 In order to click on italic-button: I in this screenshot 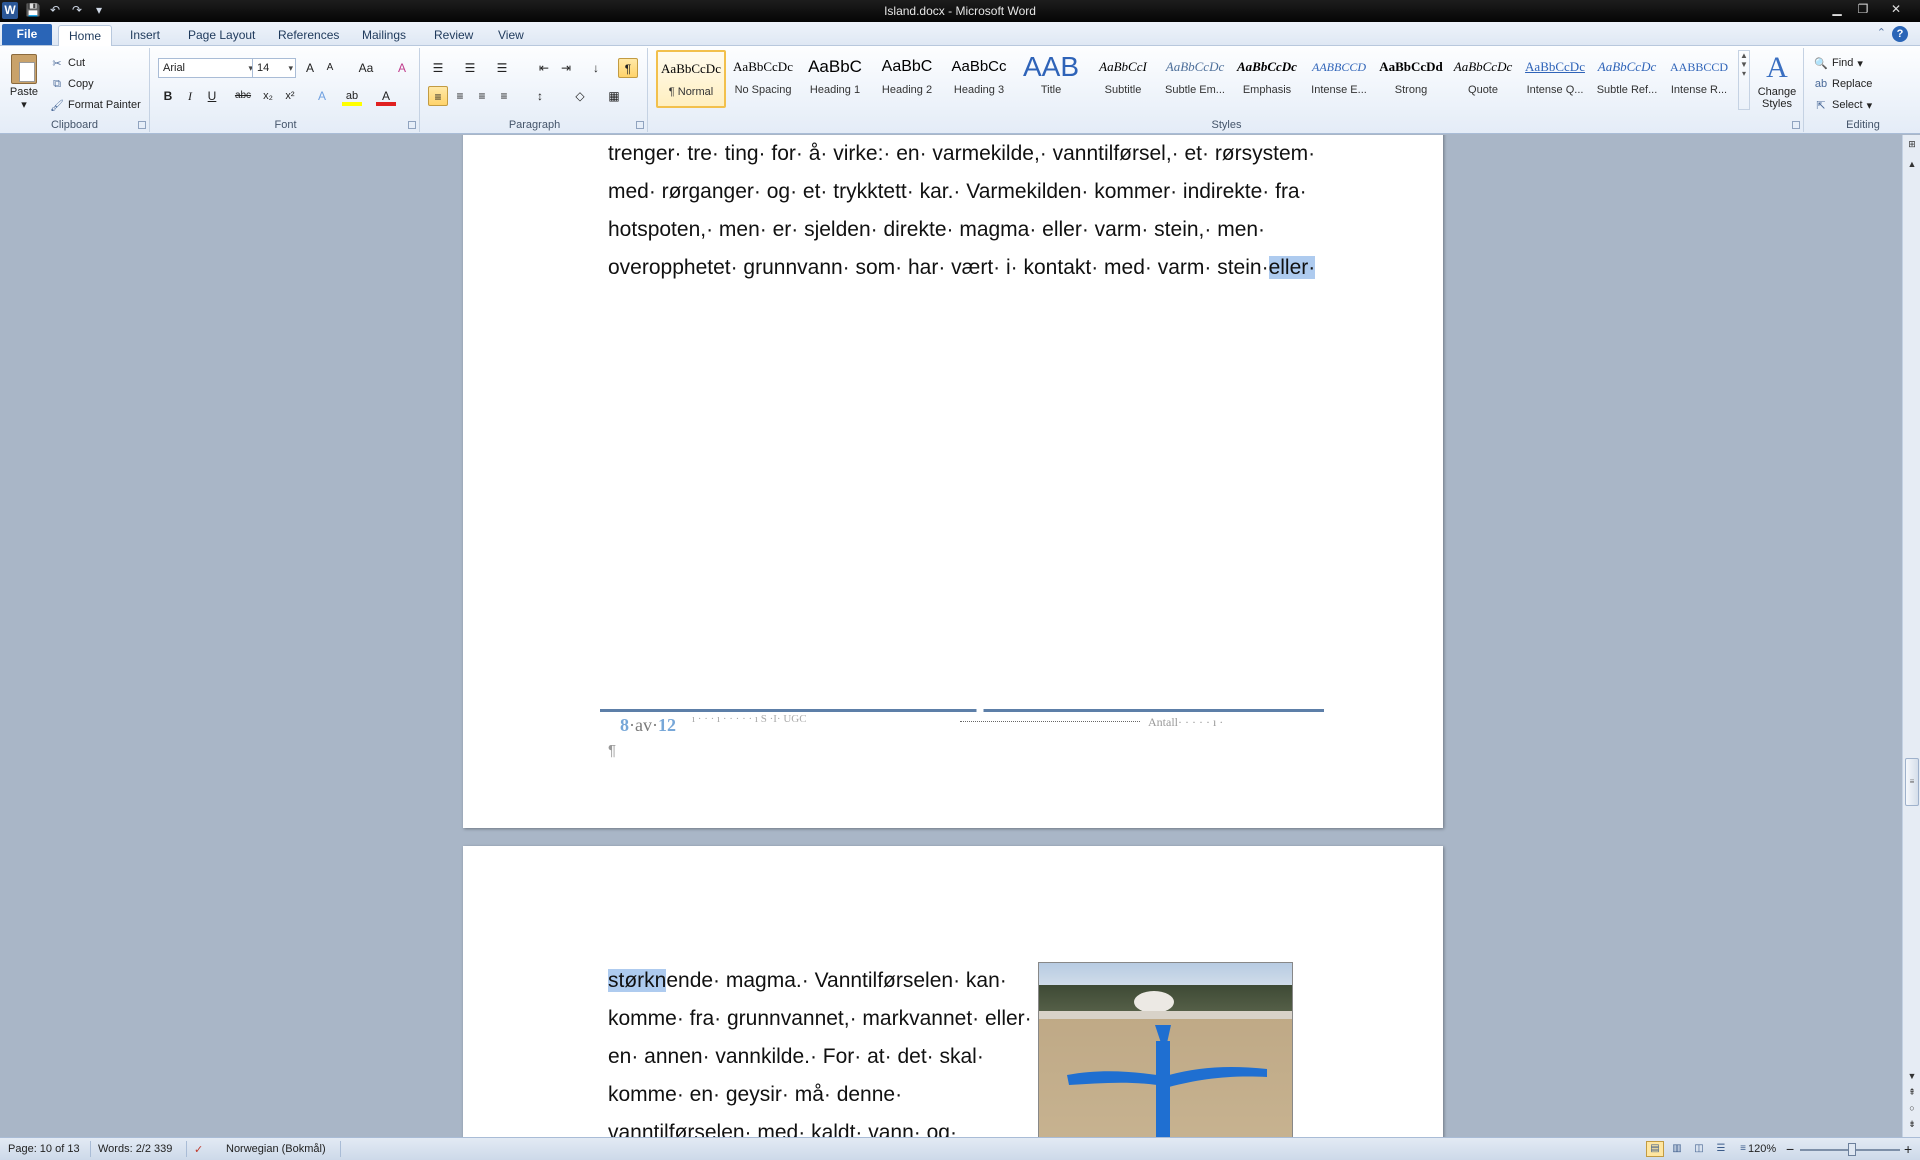, I will do `click(190, 96)`.